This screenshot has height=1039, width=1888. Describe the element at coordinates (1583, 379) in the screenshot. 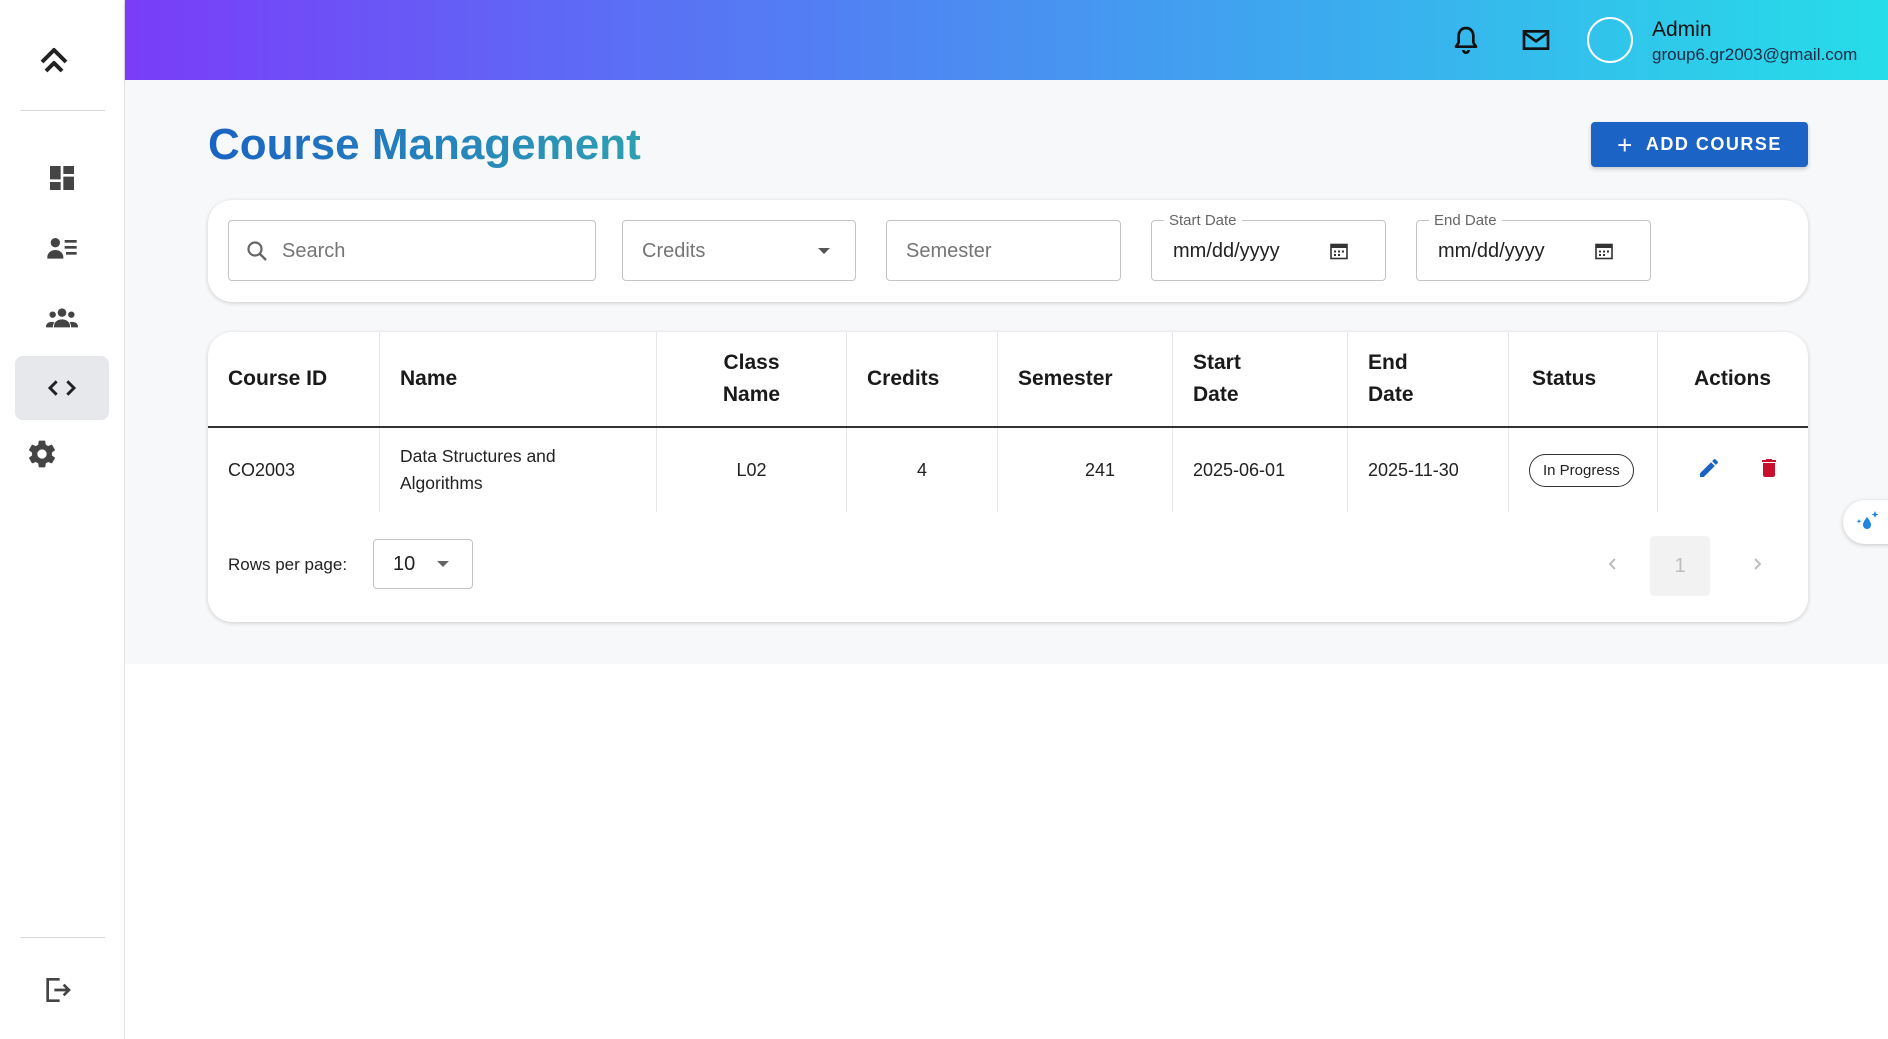

I see `col-status: Status` at that location.